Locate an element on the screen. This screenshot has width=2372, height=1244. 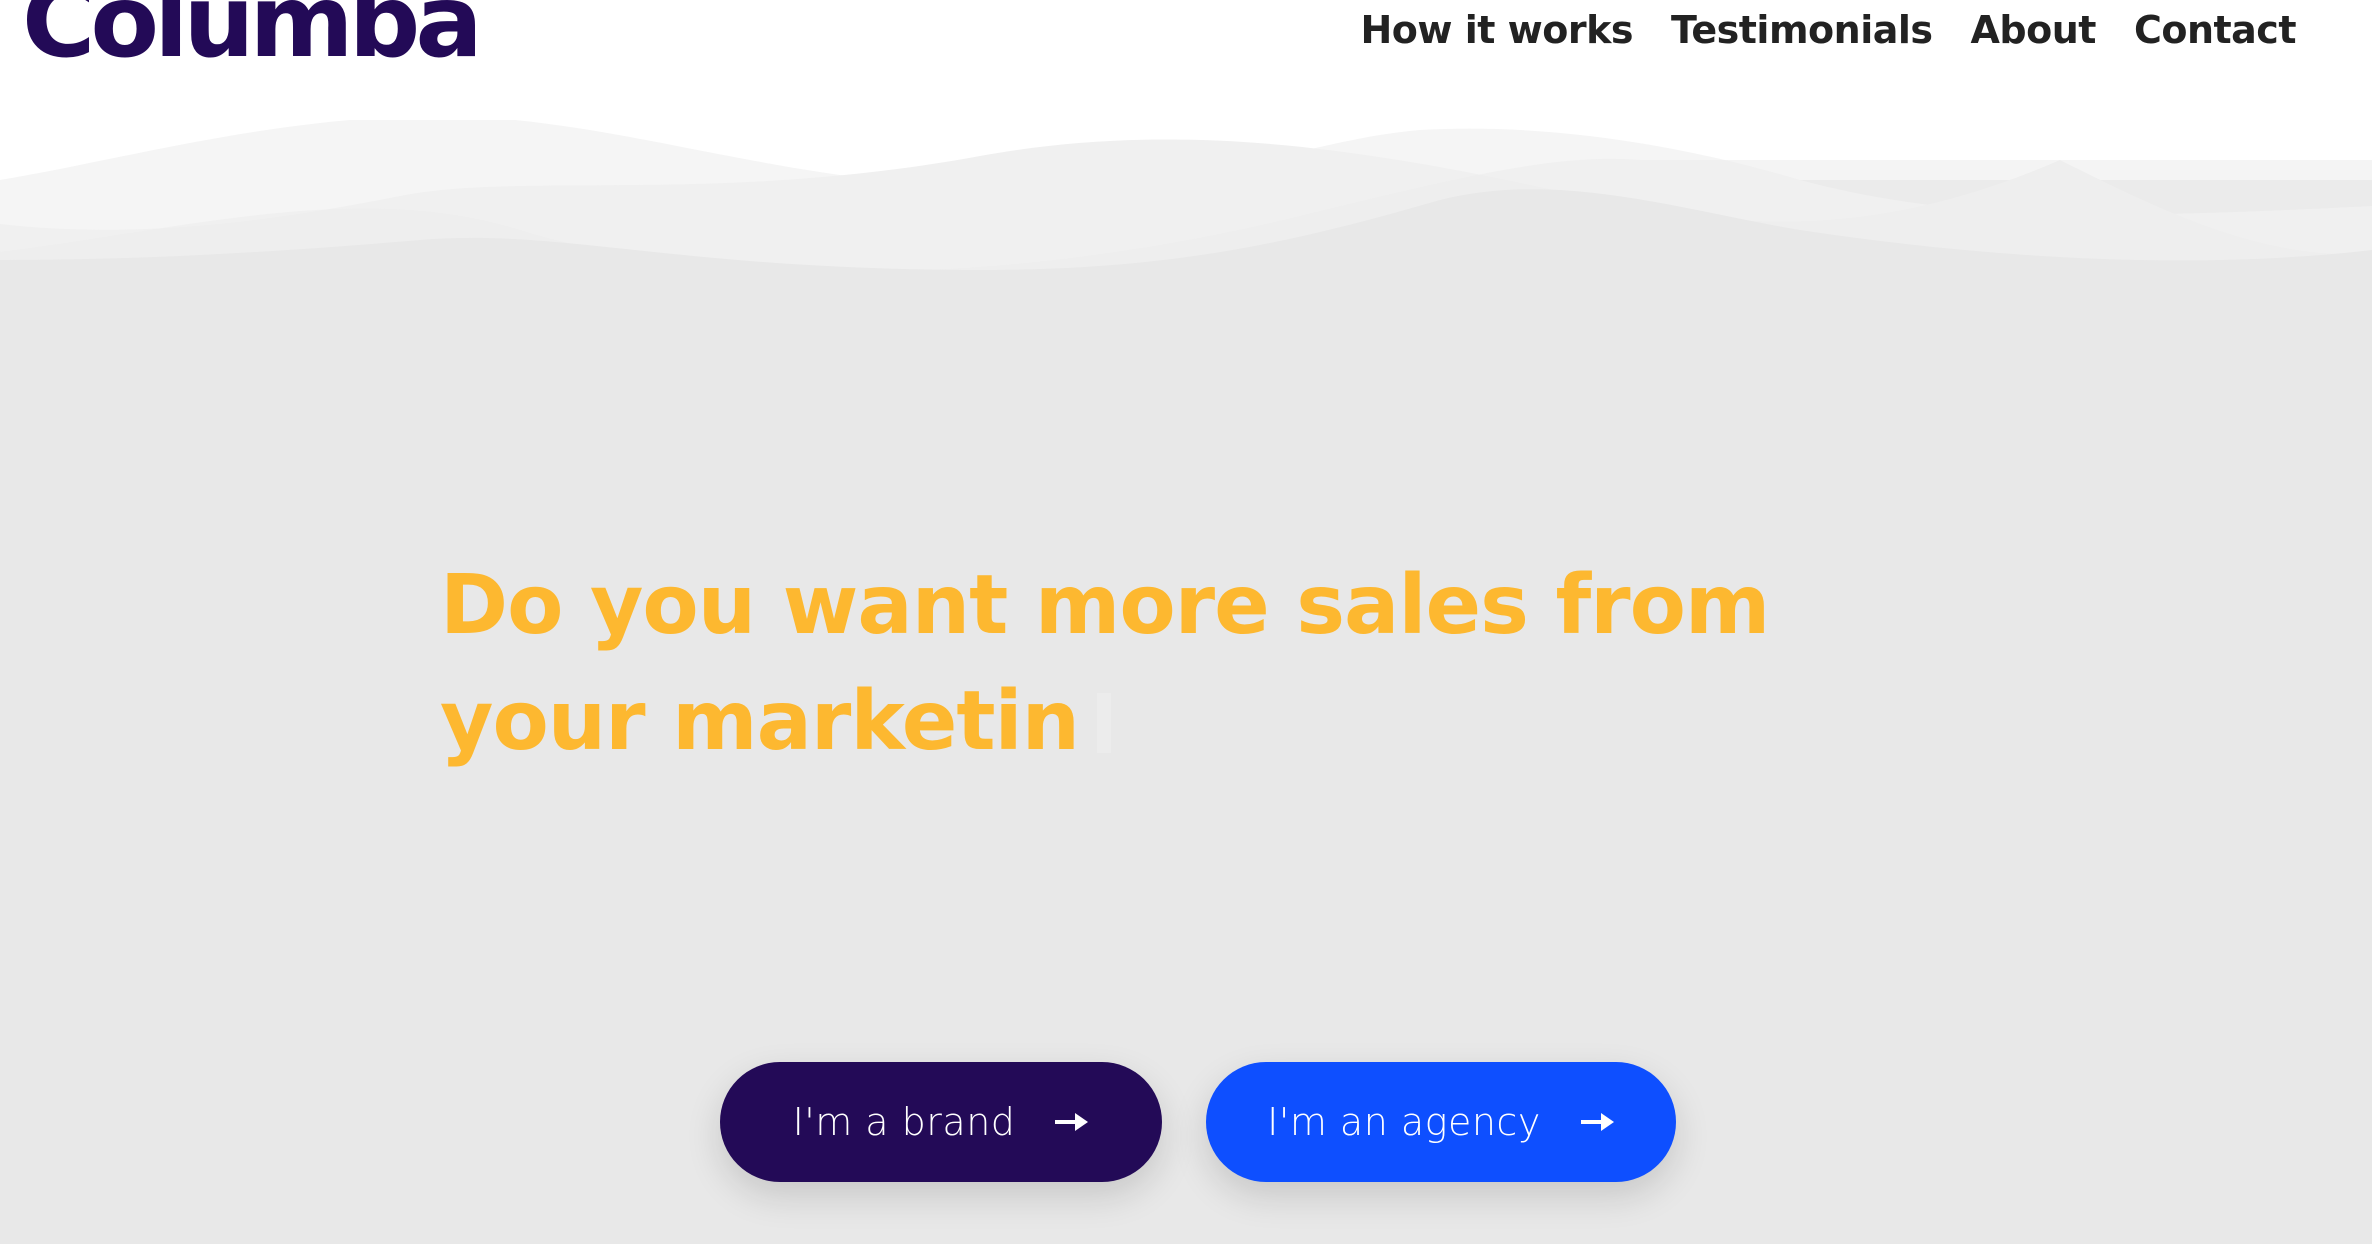
nav-how-it-works: How it works is located at coordinates (1496, 30).